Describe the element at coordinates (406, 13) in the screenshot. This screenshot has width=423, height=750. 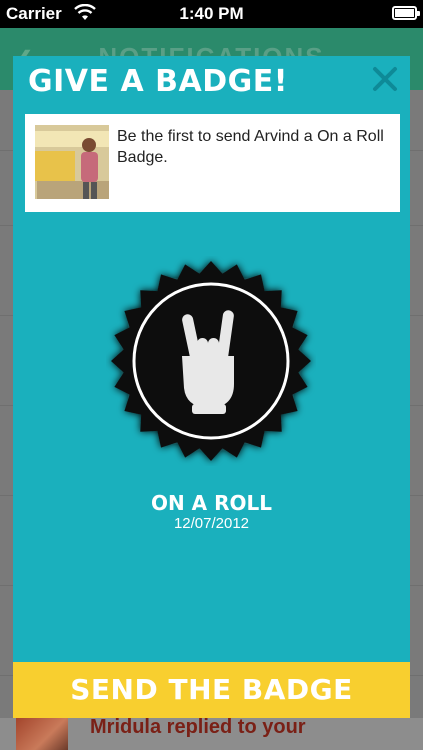
I see `battery-icon` at that location.